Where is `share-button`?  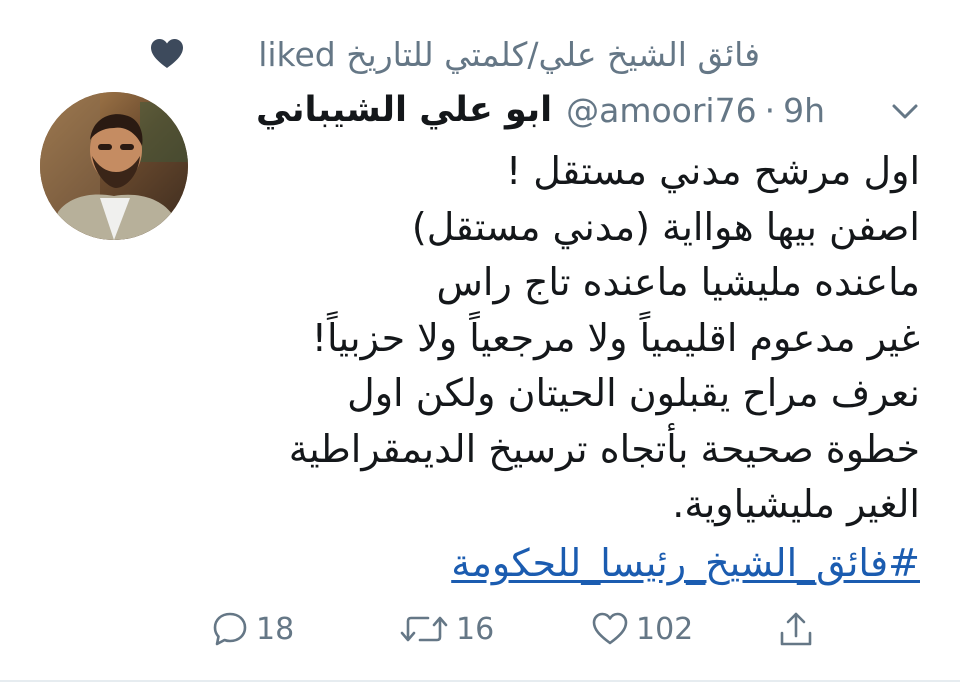 share-button is located at coordinates (796, 629).